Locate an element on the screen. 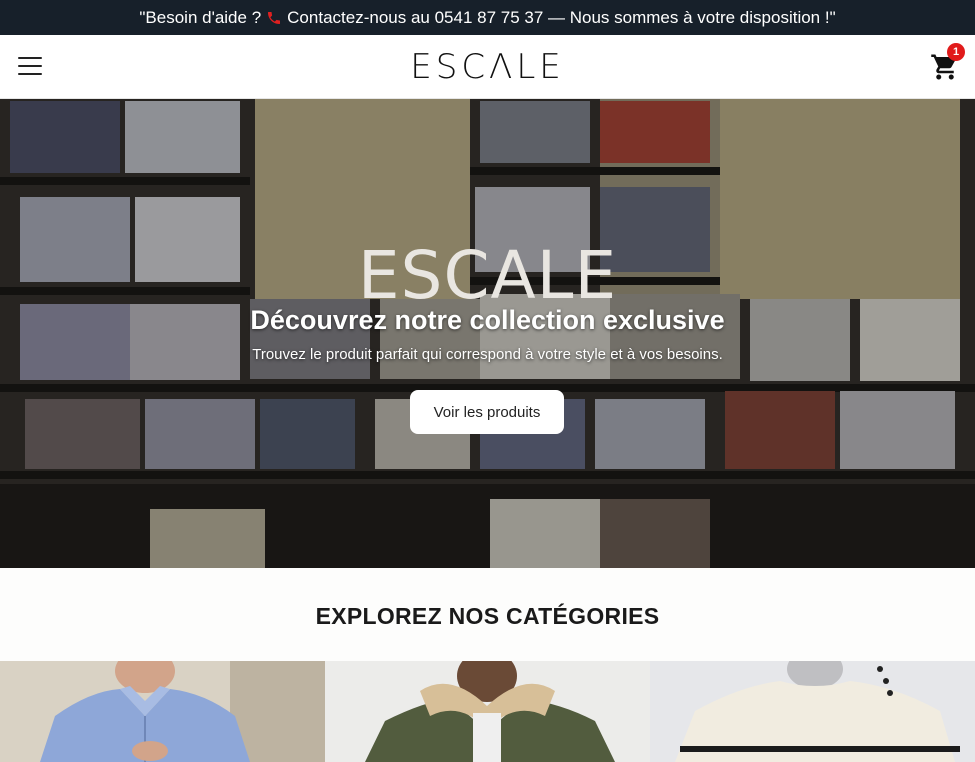 The image size is (975, 762). category-card-sweaters is located at coordinates (812, 711).